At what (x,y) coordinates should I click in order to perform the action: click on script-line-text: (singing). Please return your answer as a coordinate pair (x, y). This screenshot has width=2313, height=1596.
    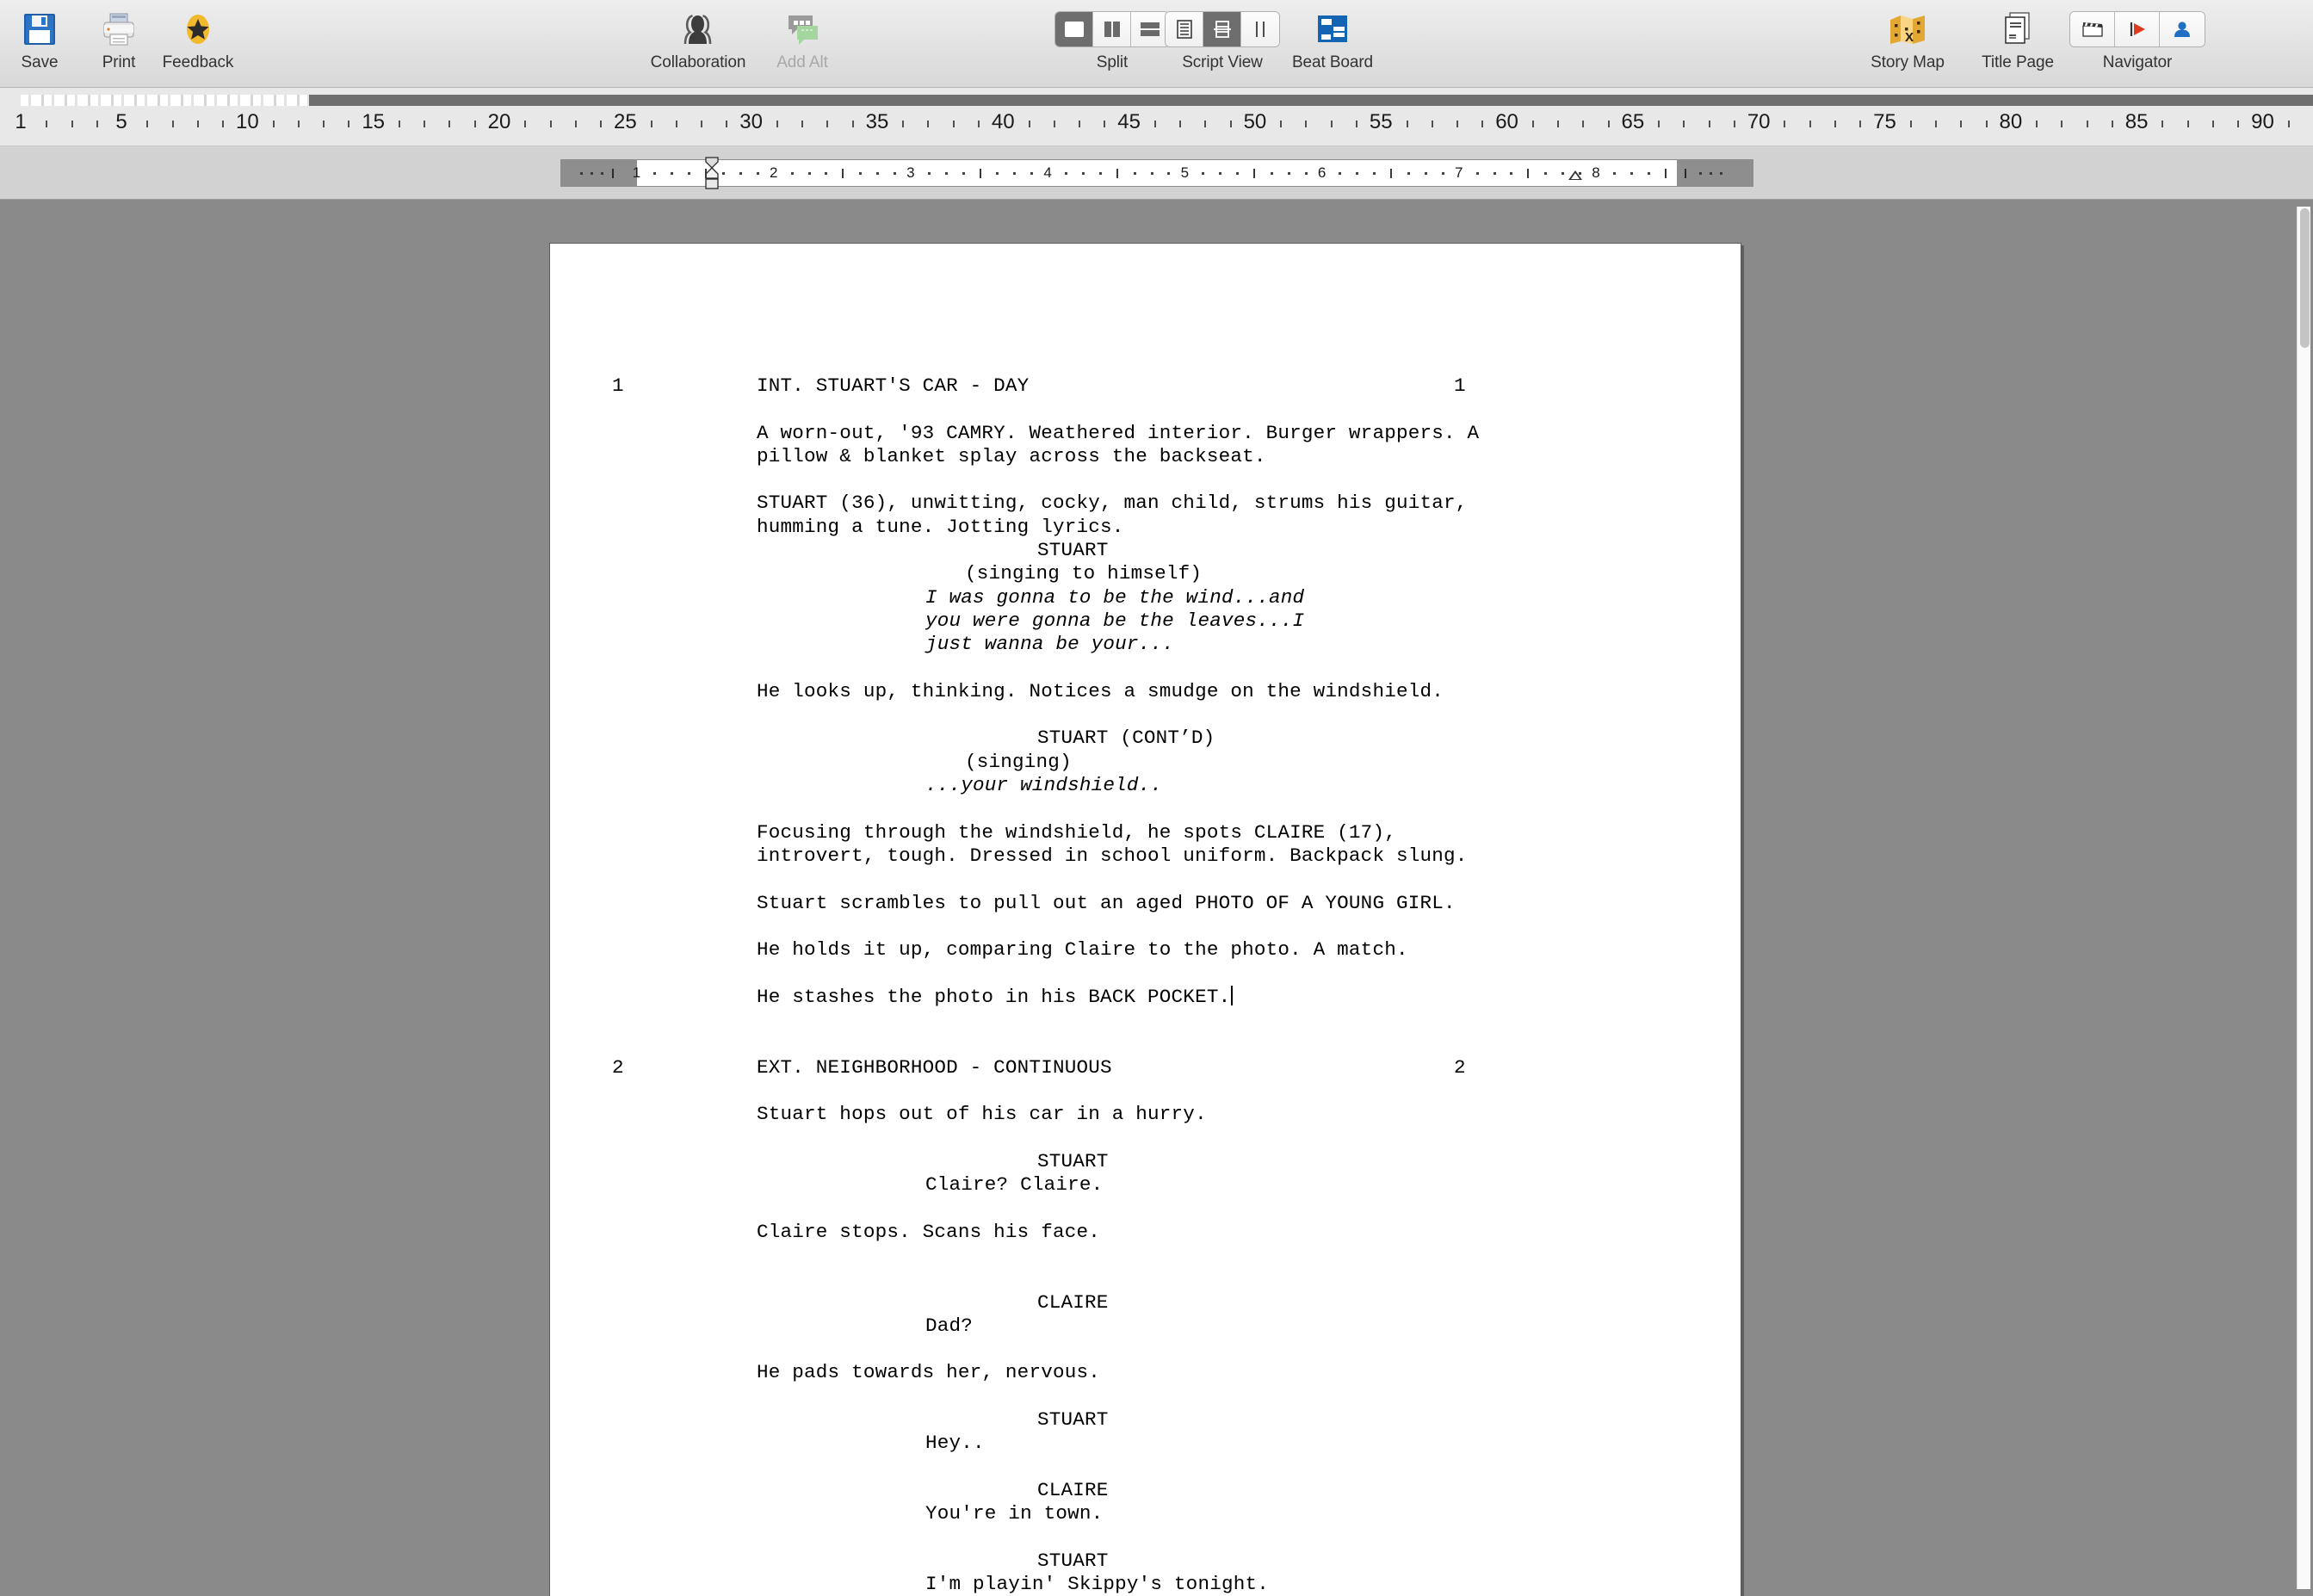
    Looking at the image, I should click on (1019, 761).